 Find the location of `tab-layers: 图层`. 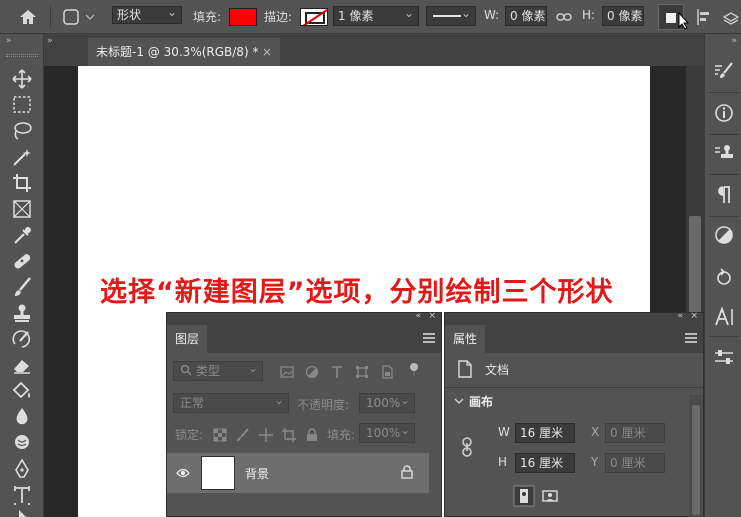

tab-layers: 图层 is located at coordinates (187, 339).